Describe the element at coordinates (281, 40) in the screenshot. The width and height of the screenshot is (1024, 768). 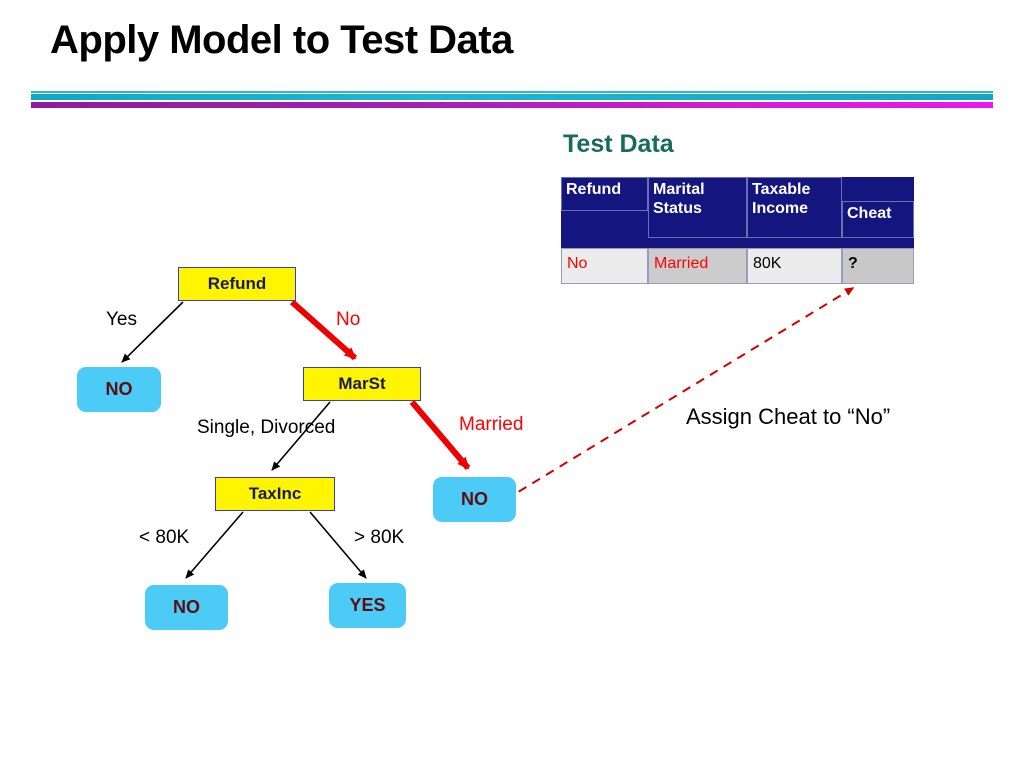
I see `page-title: Apply Model to Test Data` at that location.